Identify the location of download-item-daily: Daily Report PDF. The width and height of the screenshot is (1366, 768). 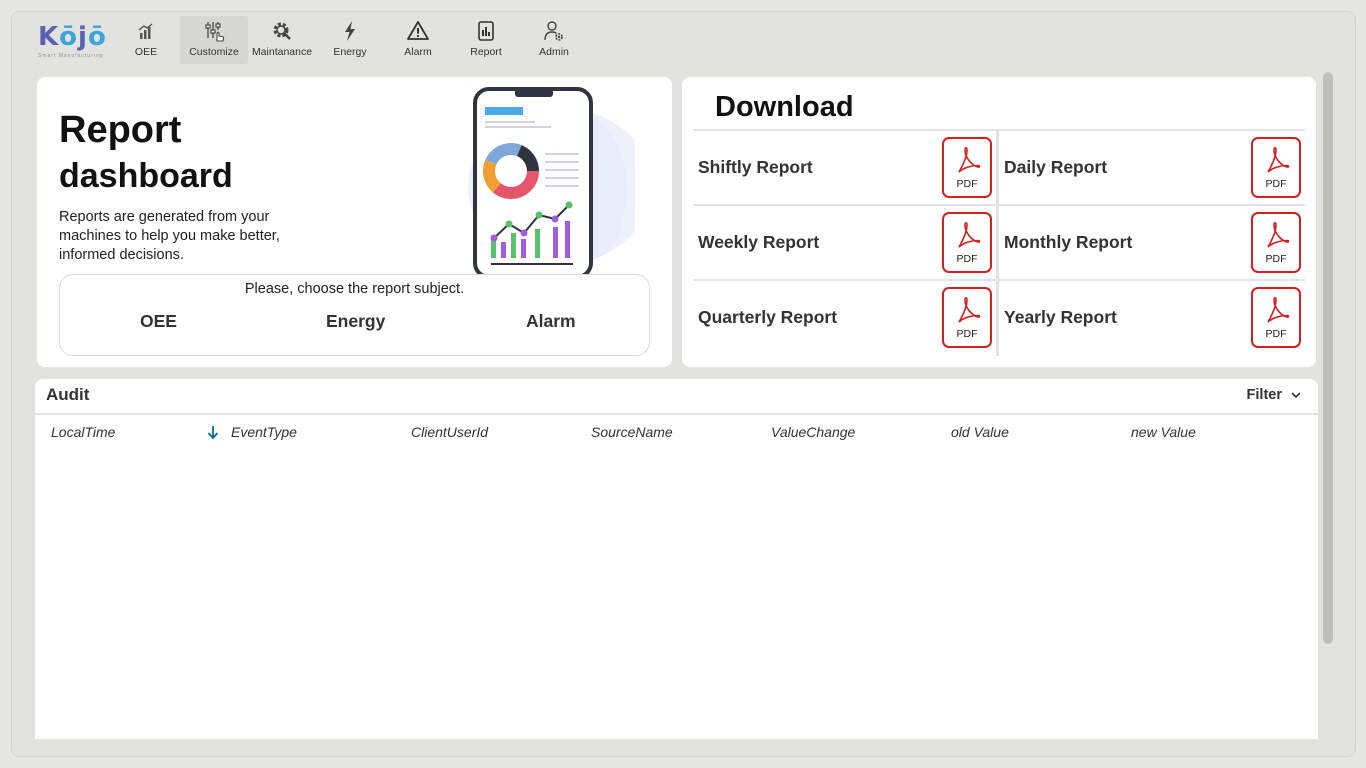
(1152, 167).